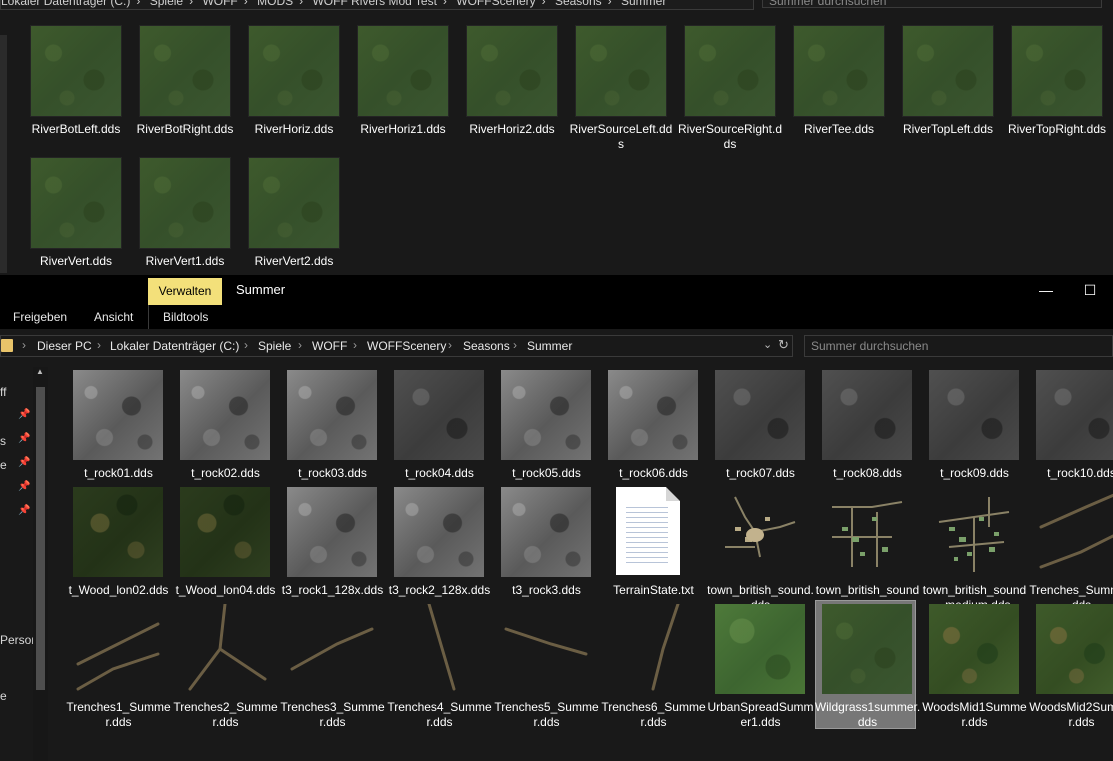  Describe the element at coordinates (932, 4) in the screenshot. I see `background-search-input: Summer durchsuchen` at that location.